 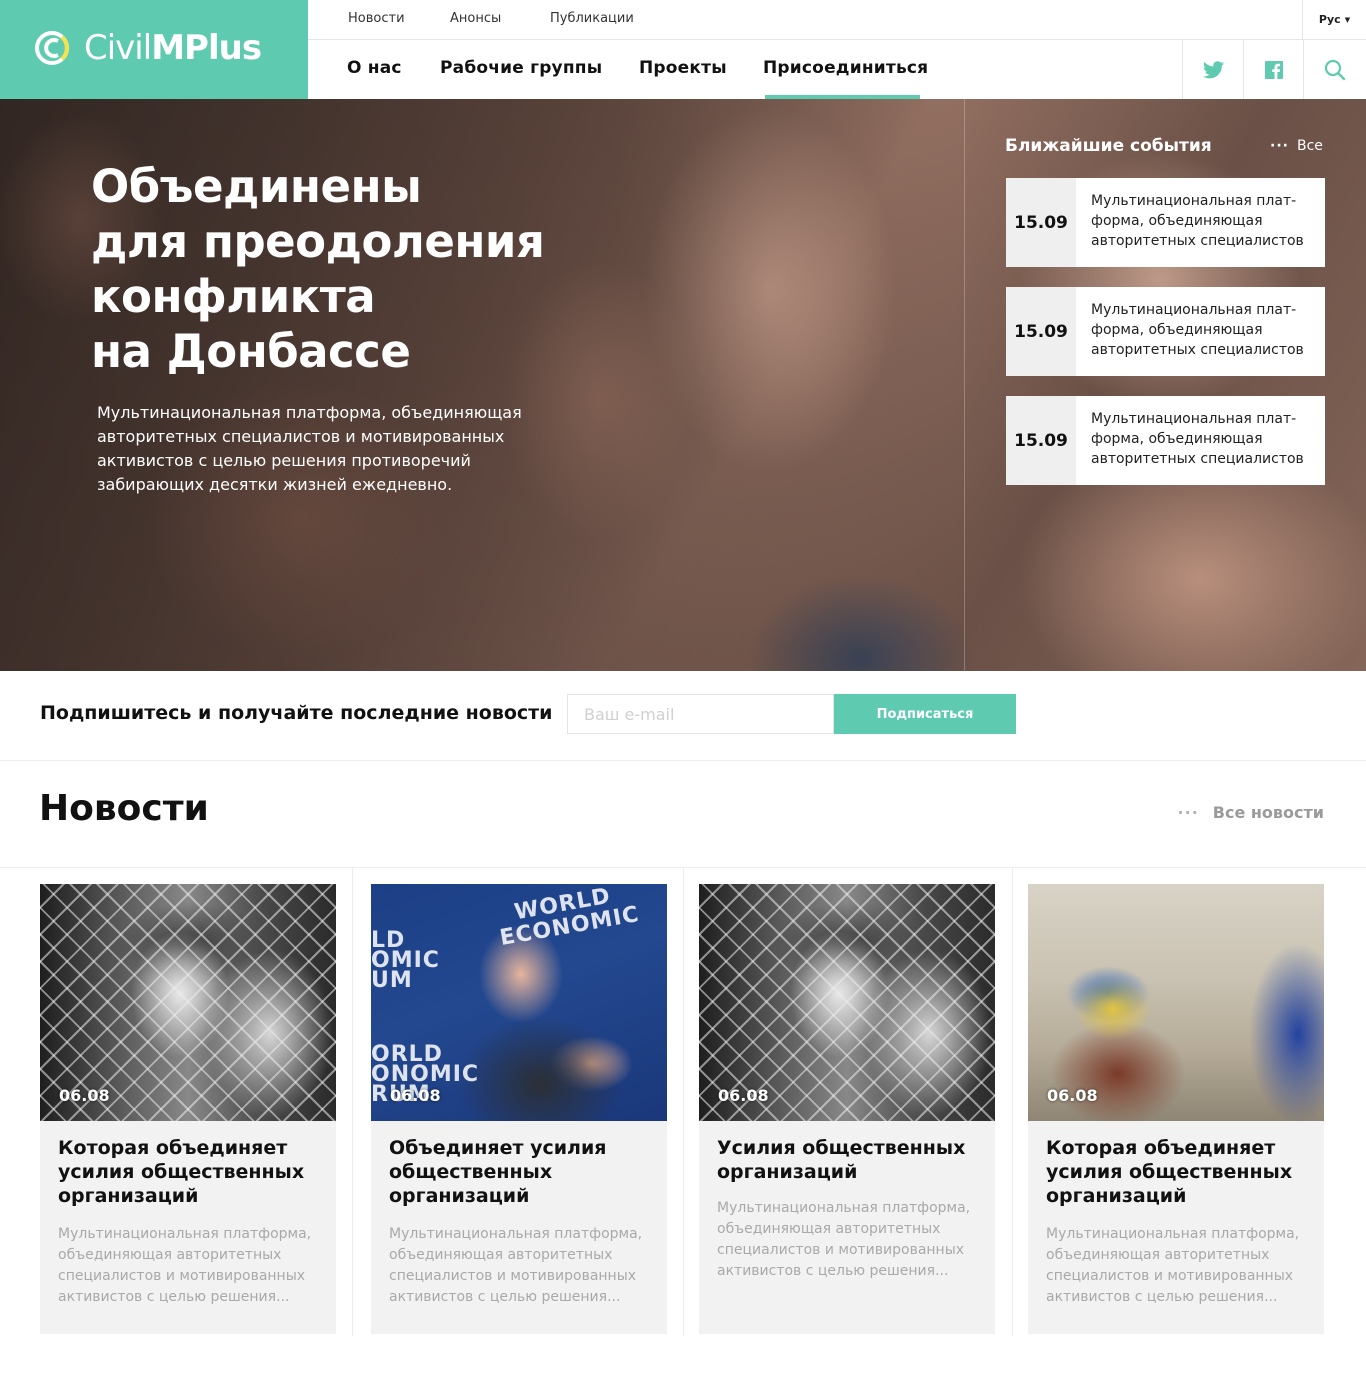 I want to click on top-navigation: Новости Анонсы Публикации, so click(x=805, y=20).